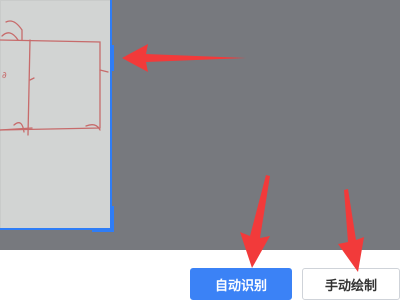 This screenshot has height=302, width=400. I want to click on crop-handle-bottom-right-horizontal, so click(103, 230).